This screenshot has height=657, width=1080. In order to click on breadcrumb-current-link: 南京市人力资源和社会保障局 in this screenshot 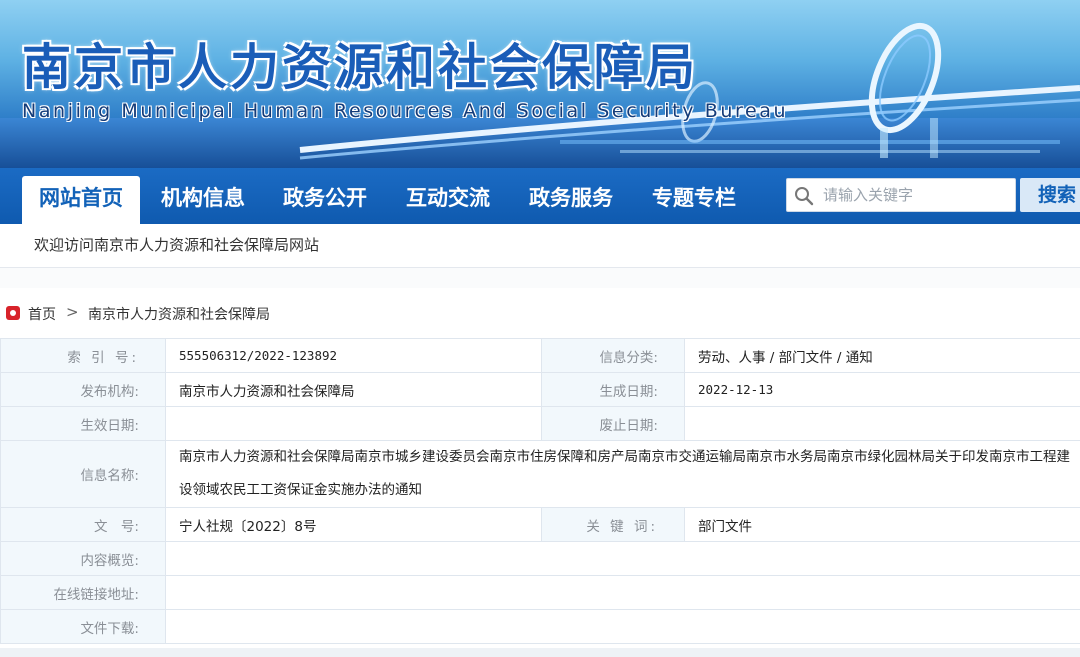, I will do `click(179, 314)`.